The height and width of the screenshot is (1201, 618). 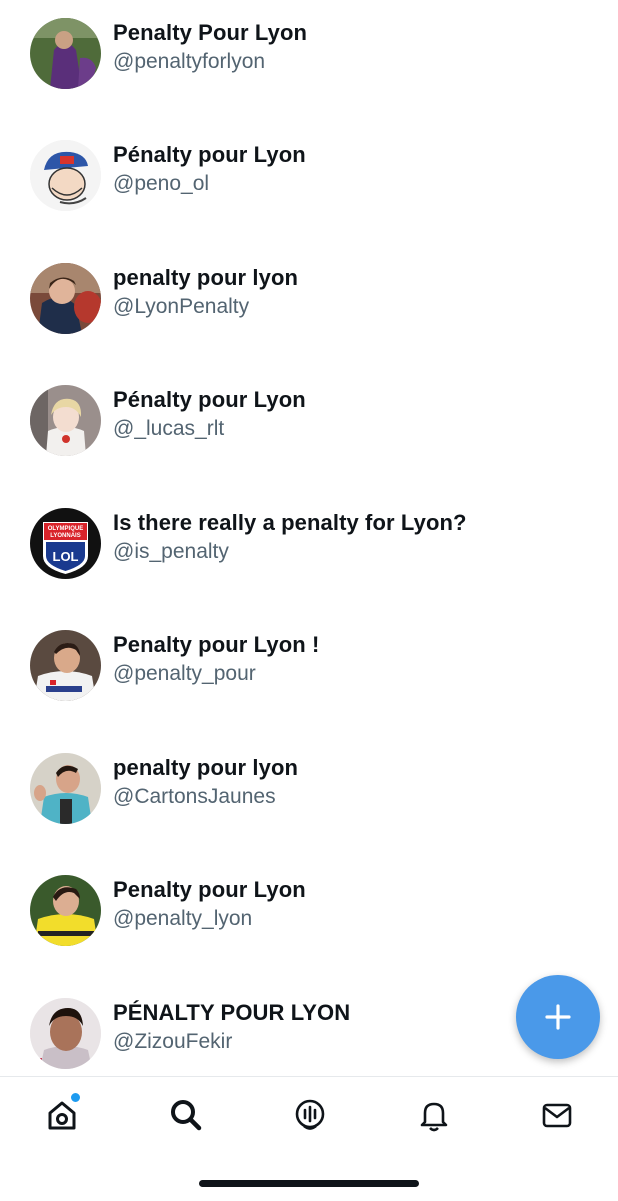 I want to click on search-icon, so click(x=186, y=1115).